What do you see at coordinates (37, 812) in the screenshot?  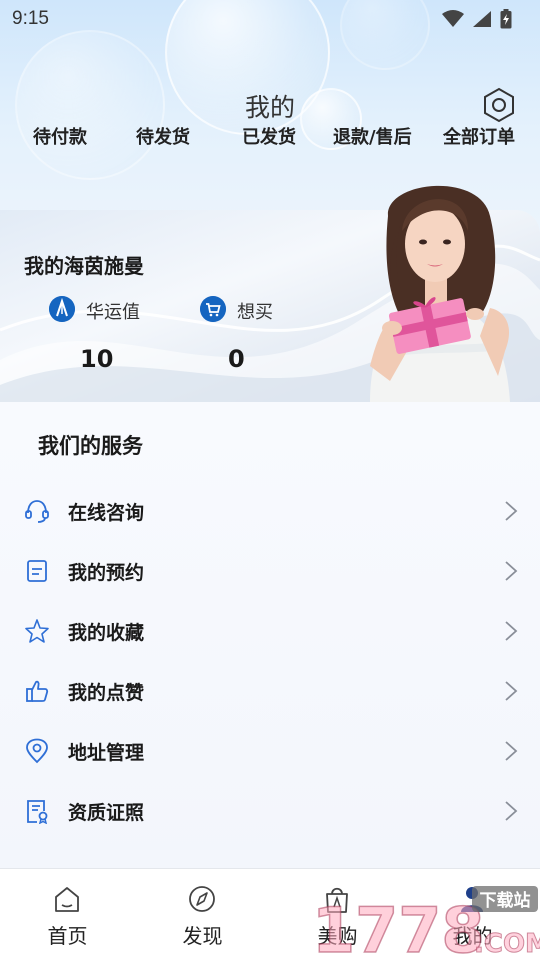 I see `certificate-icon` at bounding box center [37, 812].